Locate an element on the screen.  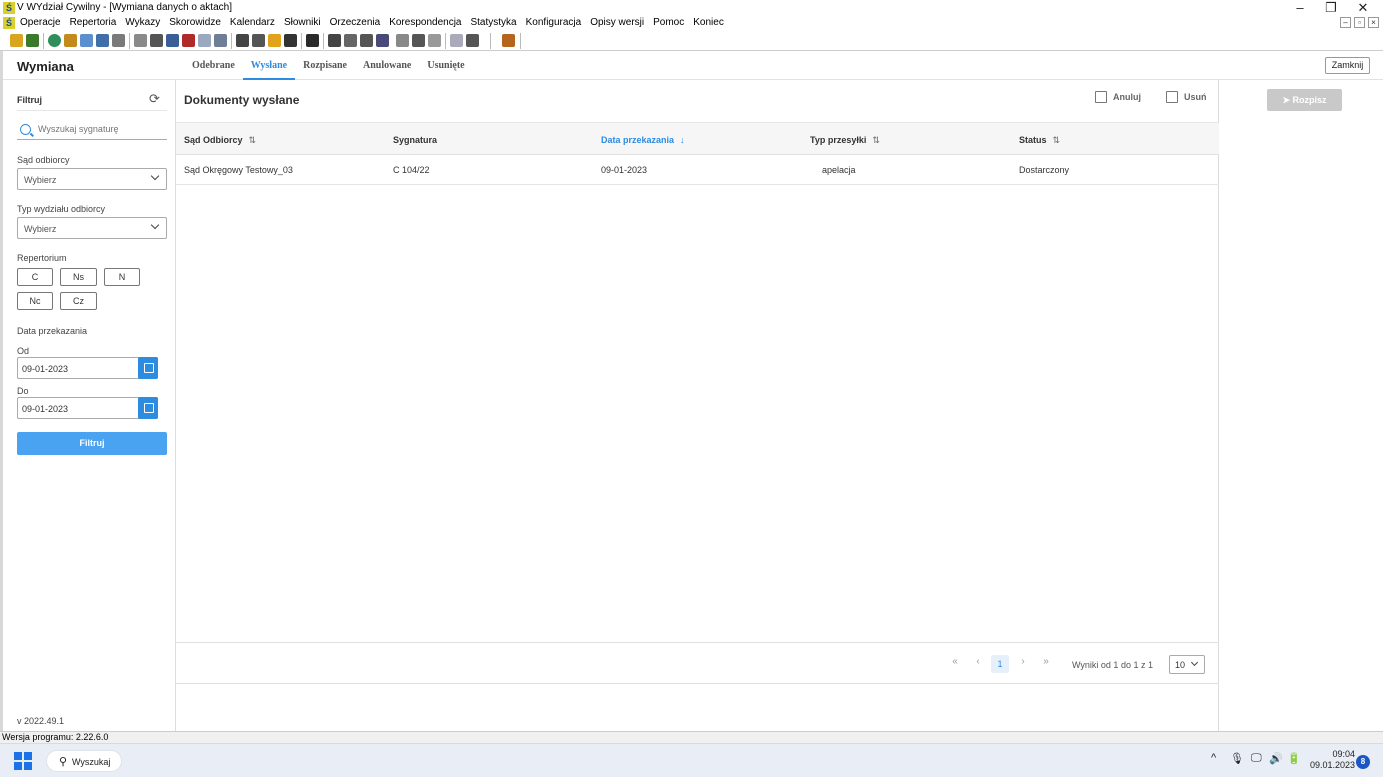
document-icon is located at coordinates (86, 40).